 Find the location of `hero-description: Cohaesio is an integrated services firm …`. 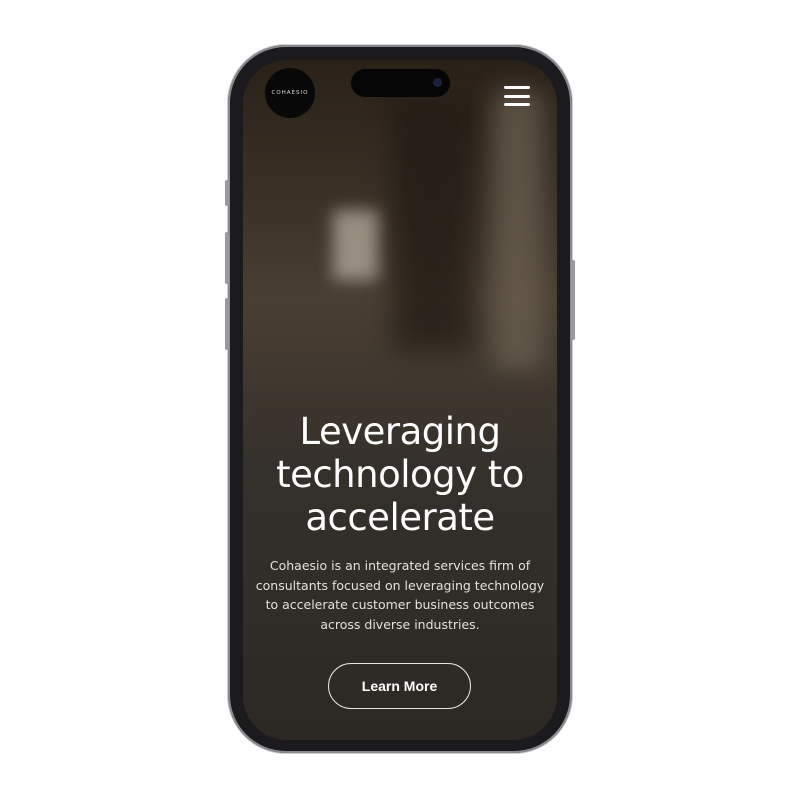

hero-description: Cohaesio is an integrated services firm … is located at coordinates (400, 595).